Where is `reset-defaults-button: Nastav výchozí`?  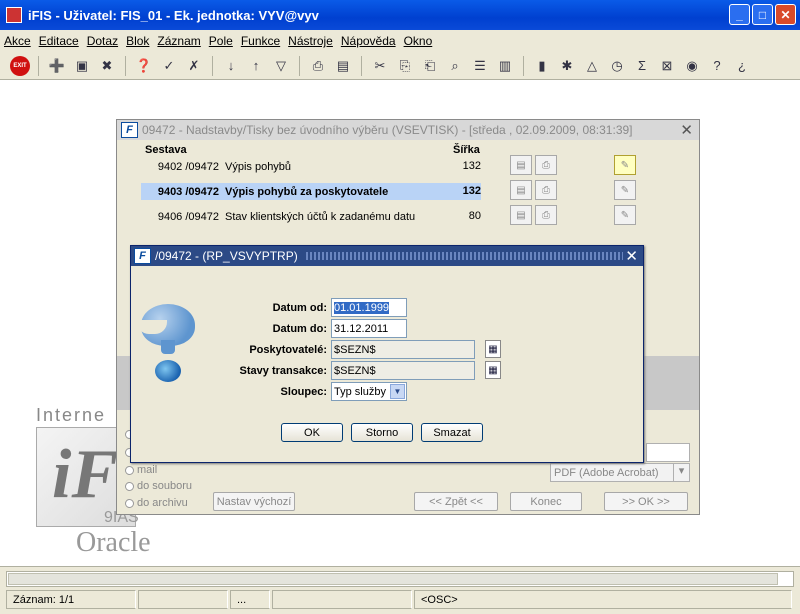
reset-defaults-button: Nastav výchozí is located at coordinates (254, 501).